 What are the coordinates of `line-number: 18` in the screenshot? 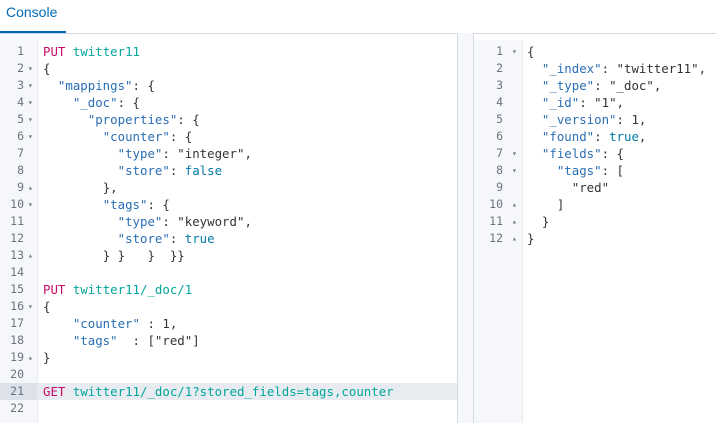 It's located at (17, 340).